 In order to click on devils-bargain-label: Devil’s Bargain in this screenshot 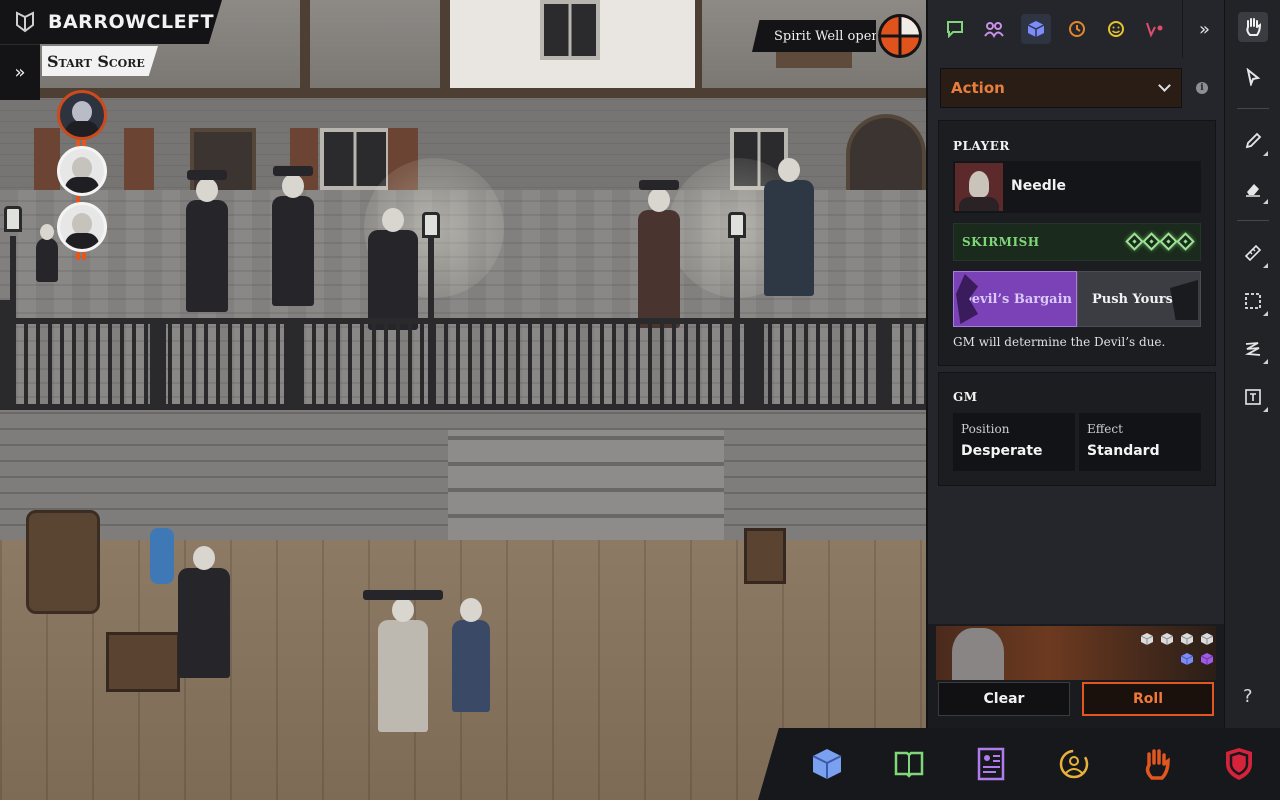, I will do `click(1016, 299)`.